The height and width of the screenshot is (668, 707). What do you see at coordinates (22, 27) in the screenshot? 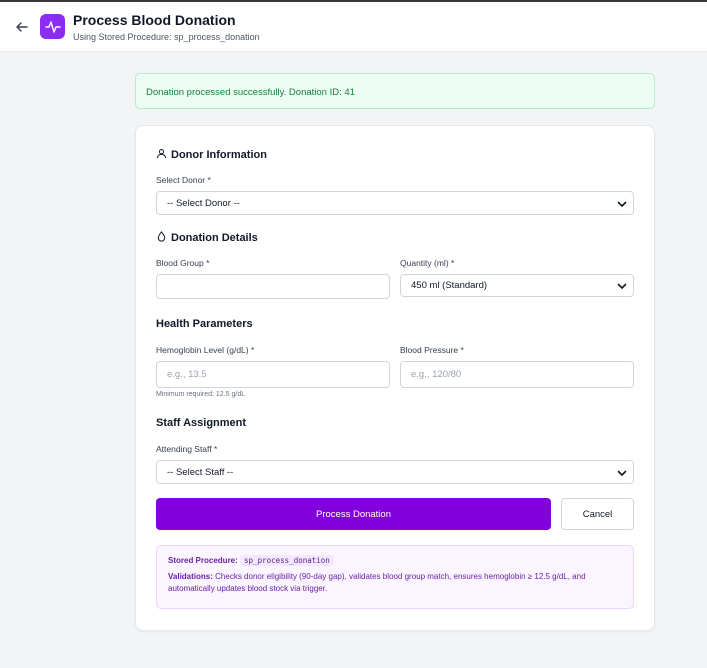
I see `back-arrow-icon` at bounding box center [22, 27].